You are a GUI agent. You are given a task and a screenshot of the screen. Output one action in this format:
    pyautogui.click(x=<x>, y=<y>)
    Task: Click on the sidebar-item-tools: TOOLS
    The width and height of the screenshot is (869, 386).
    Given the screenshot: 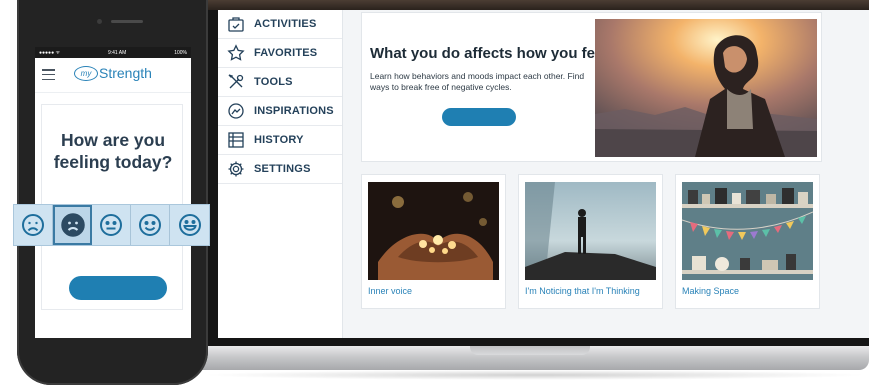 What is the action you would take?
    pyautogui.click(x=280, y=82)
    